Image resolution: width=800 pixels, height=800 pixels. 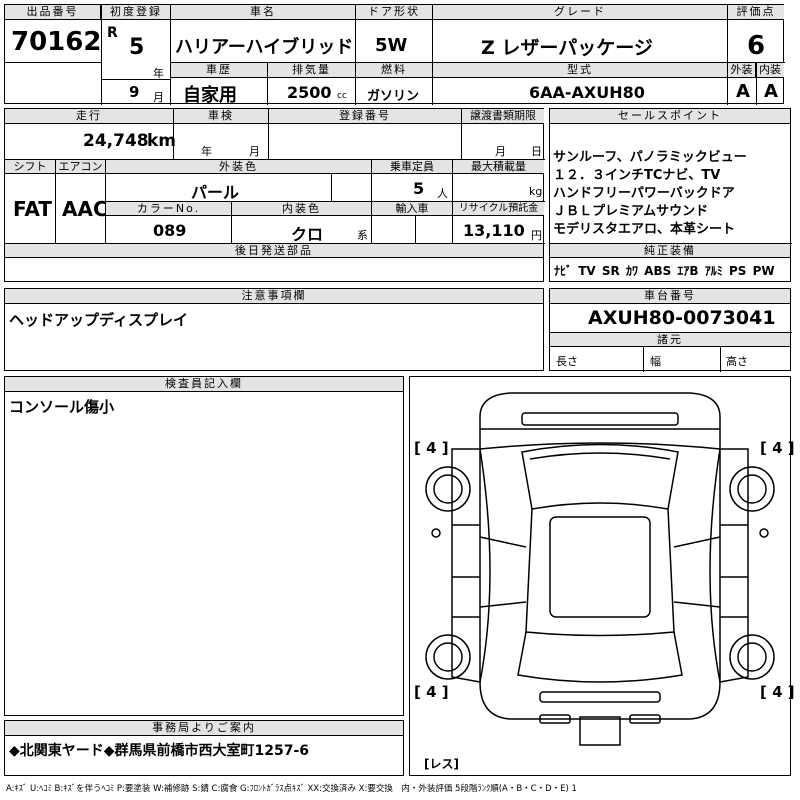 What do you see at coordinates (159, 751) in the screenshot?
I see `office-text: ◆北関東ヤード◆群馬県前橋市西大室町1257-6` at bounding box center [159, 751].